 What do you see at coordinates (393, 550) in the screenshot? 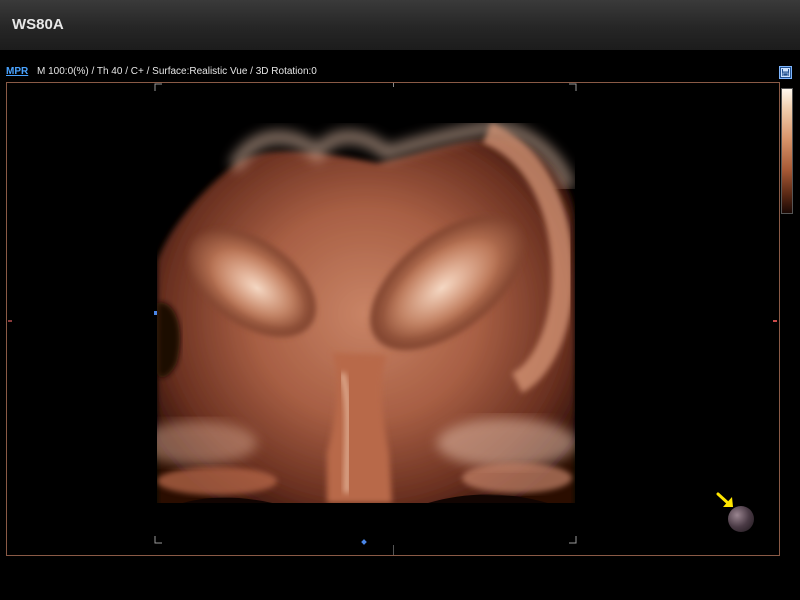
I see `bottom-center-tick` at bounding box center [393, 550].